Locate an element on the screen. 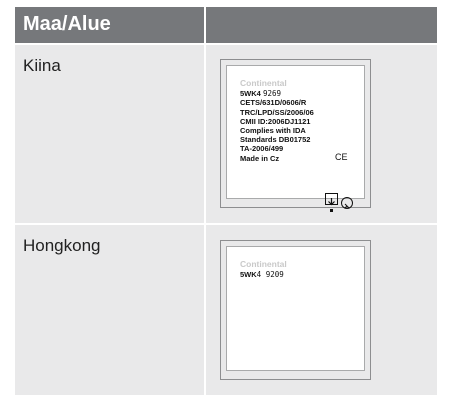 The image size is (451, 395). label-line: TA-2006/499 is located at coordinates (262, 149).